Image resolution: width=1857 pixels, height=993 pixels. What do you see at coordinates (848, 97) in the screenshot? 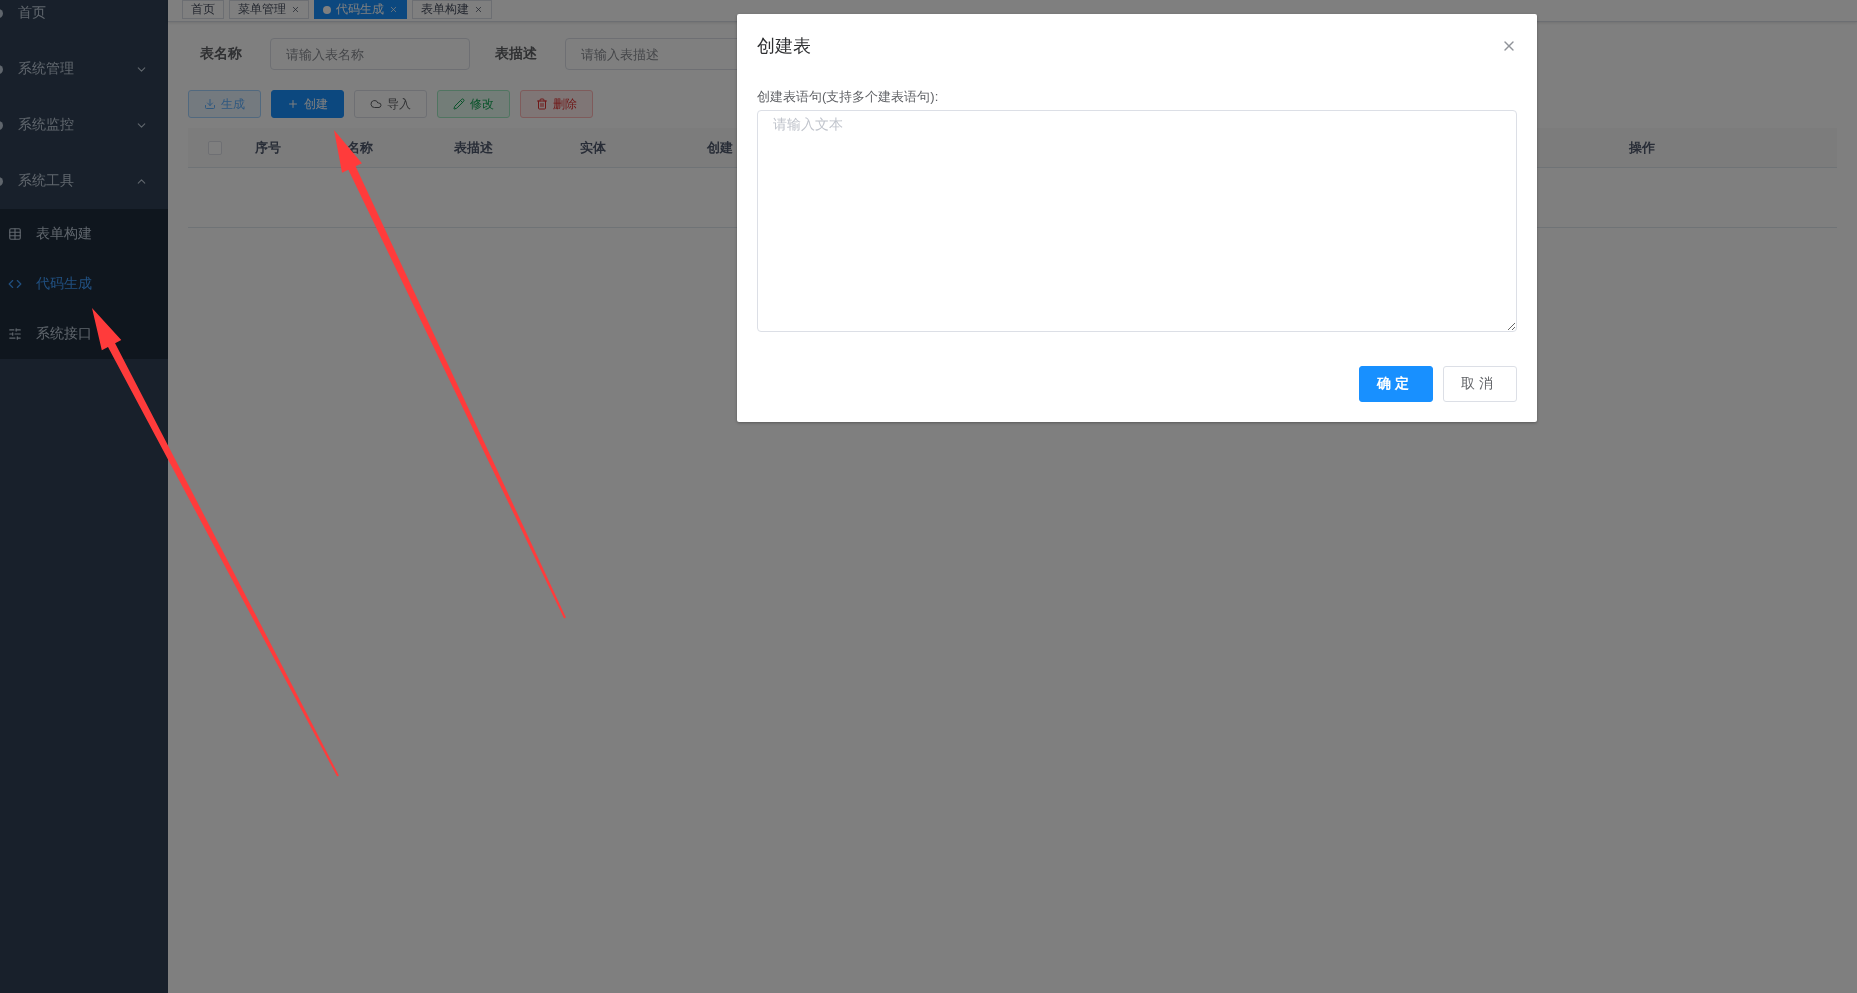
I see `field-label: 创建表语句(支持多个建表语句):` at bounding box center [848, 97].